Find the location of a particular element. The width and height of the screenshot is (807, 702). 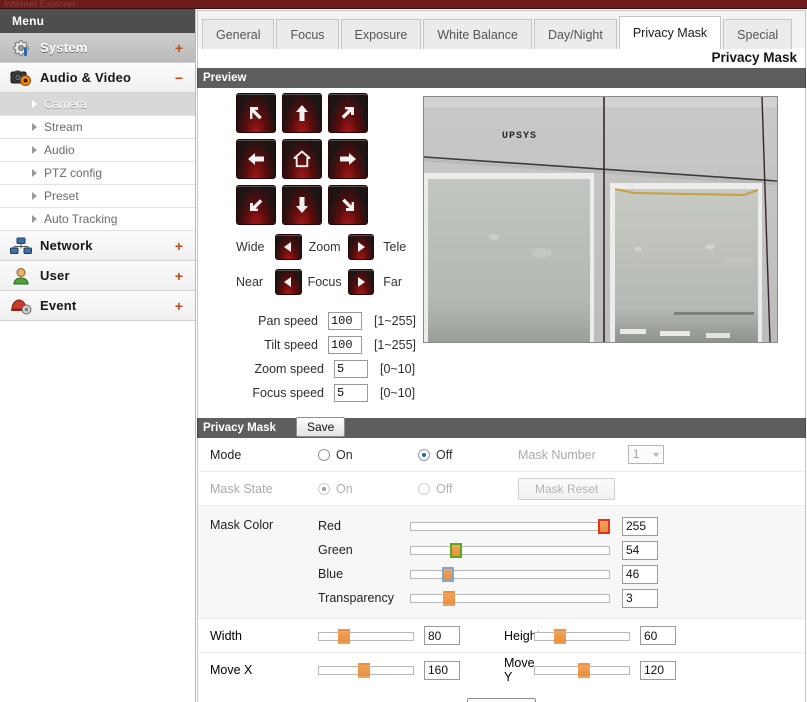

sidebar-item-ptz-config: PTZ config is located at coordinates (97, 173).